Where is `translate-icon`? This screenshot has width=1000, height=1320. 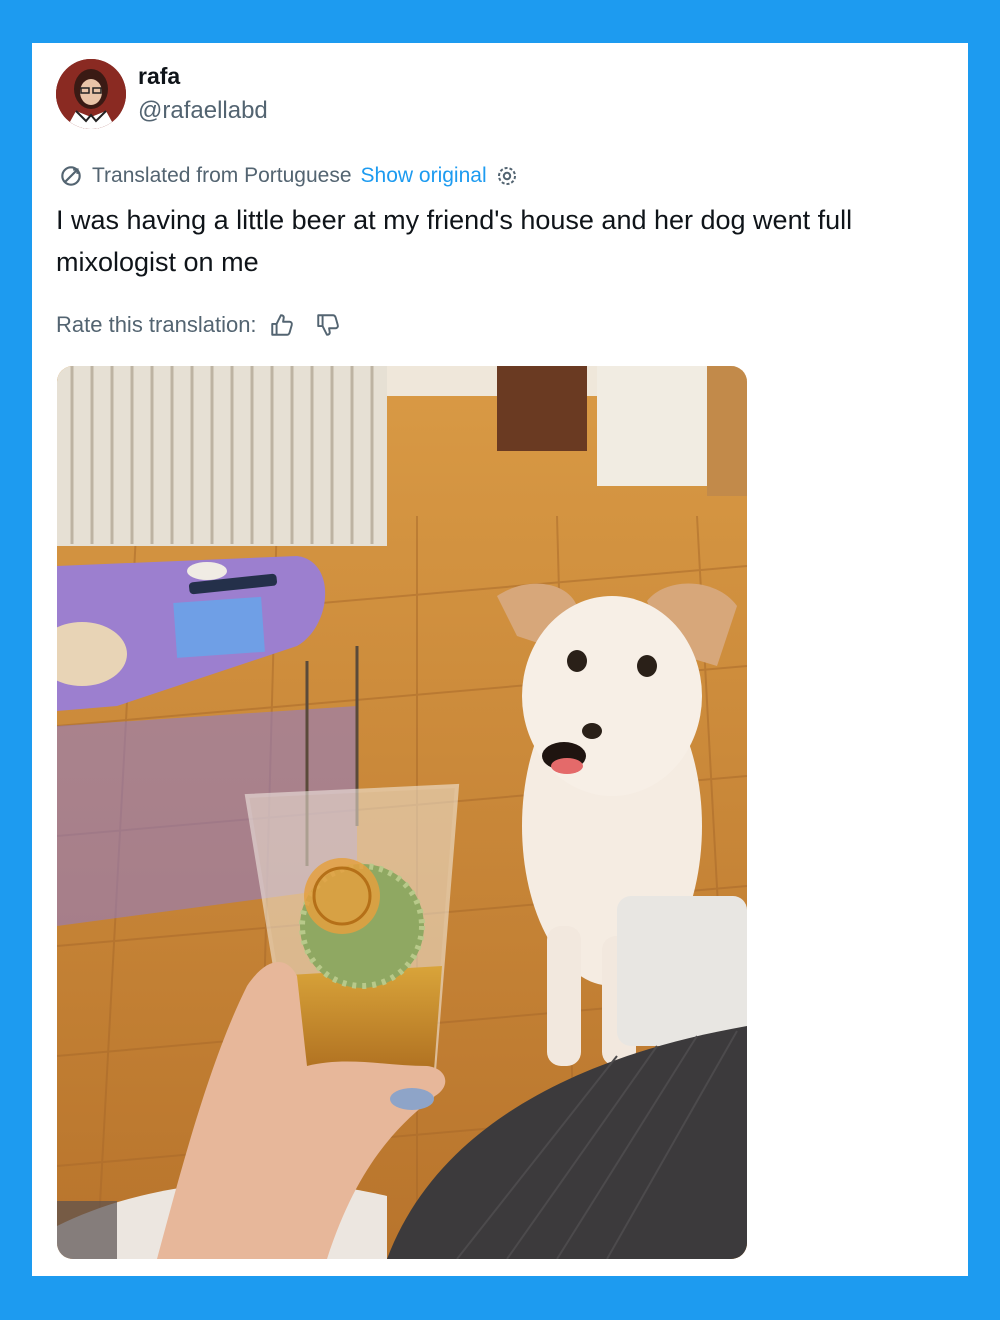
translate-icon is located at coordinates (71, 176).